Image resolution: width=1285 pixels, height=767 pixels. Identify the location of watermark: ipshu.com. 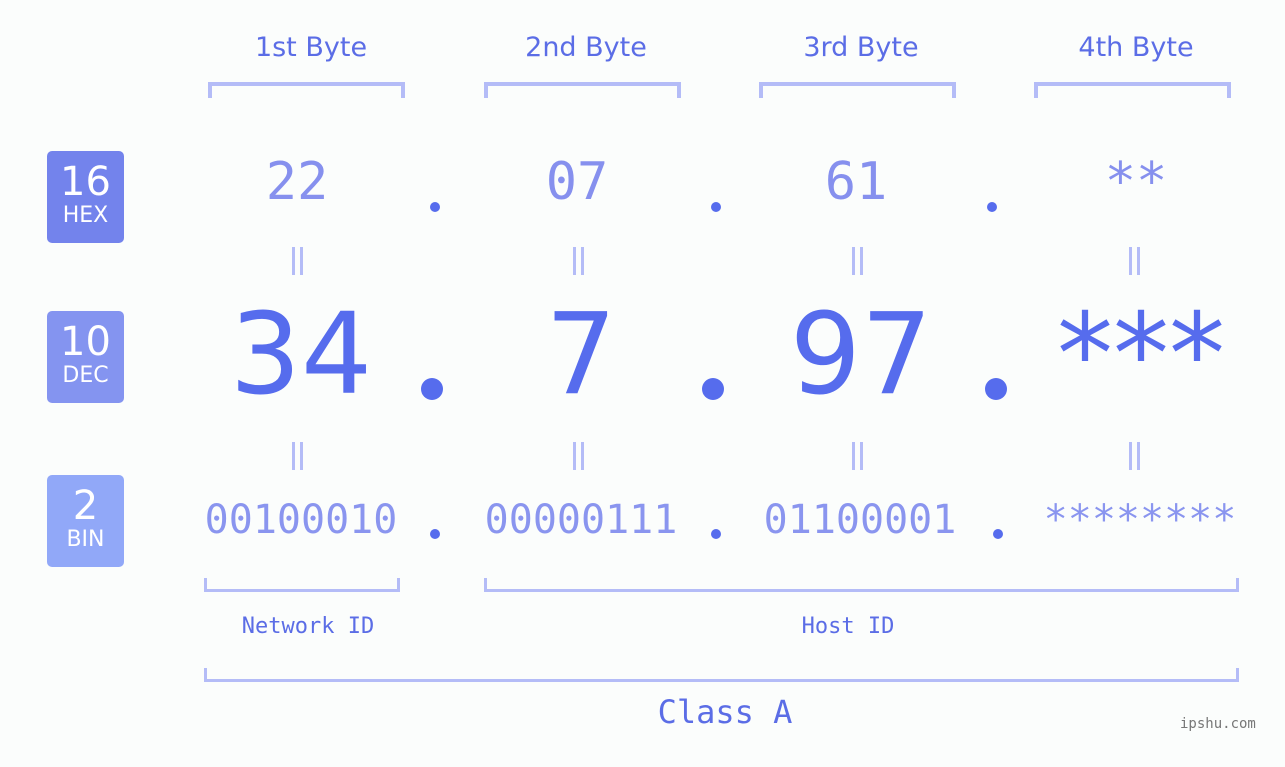
(1218, 724).